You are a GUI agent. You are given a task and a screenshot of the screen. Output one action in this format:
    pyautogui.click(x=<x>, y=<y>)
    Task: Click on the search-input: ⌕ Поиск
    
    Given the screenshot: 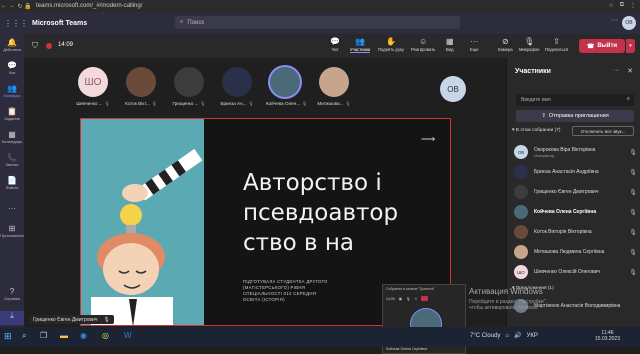 What is the action you would take?
    pyautogui.click(x=317, y=22)
    